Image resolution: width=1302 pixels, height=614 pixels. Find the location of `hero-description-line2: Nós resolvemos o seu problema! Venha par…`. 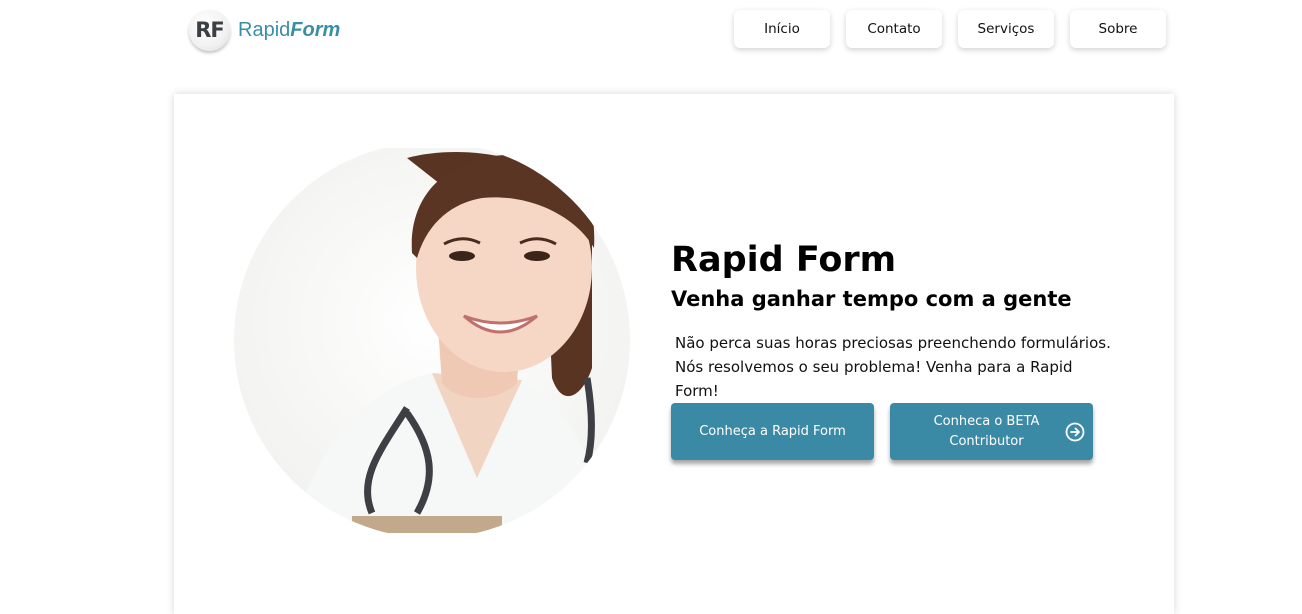

hero-description-line2: Nós resolvemos o seu problema! Venha par… is located at coordinates (874, 379).